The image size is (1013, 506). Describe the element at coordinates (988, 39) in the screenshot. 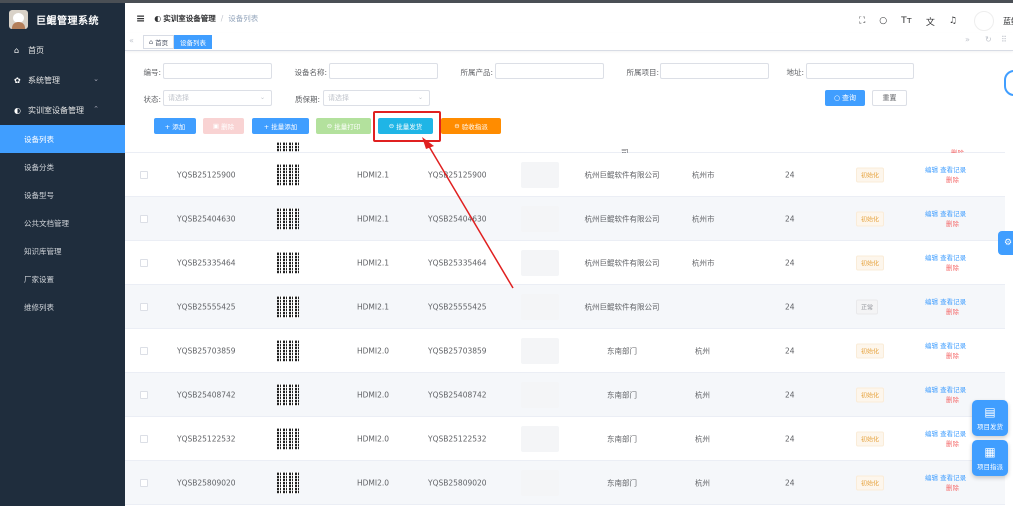

I see `refresh-icon: ↻` at that location.